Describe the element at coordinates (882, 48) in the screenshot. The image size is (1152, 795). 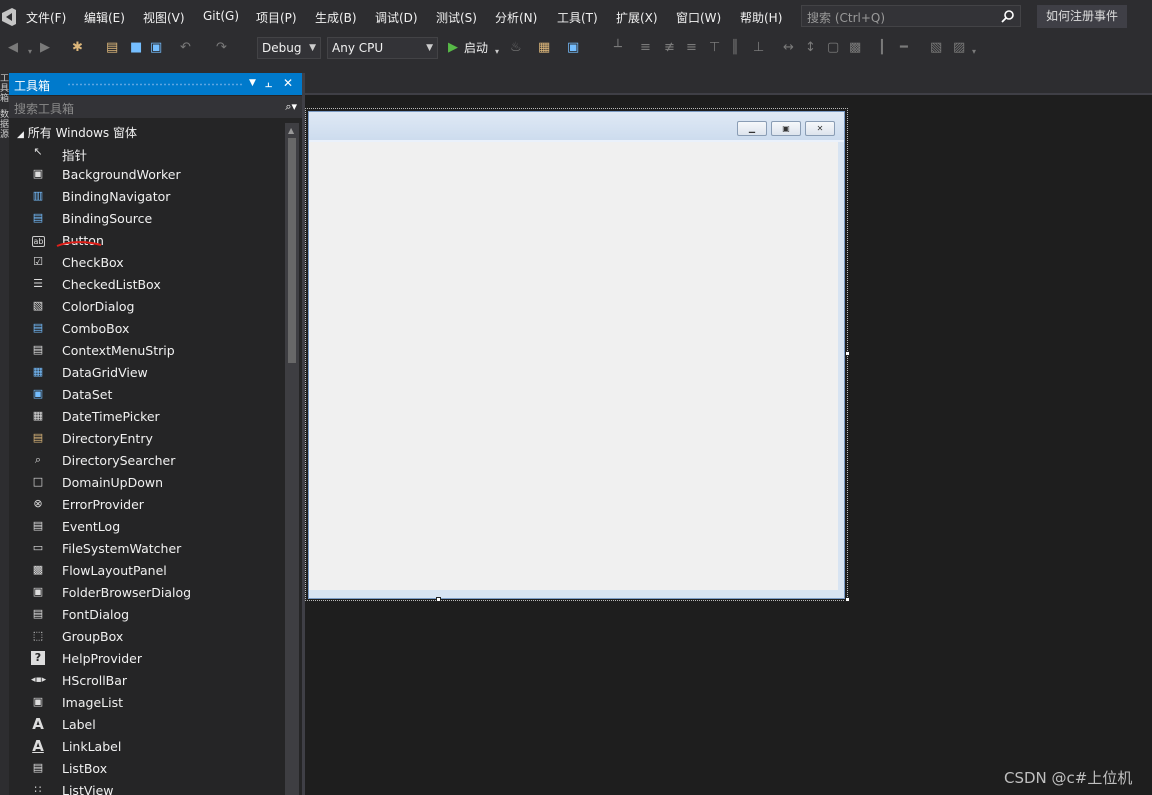
I see `horizontal-spacing-icon: ┃` at that location.